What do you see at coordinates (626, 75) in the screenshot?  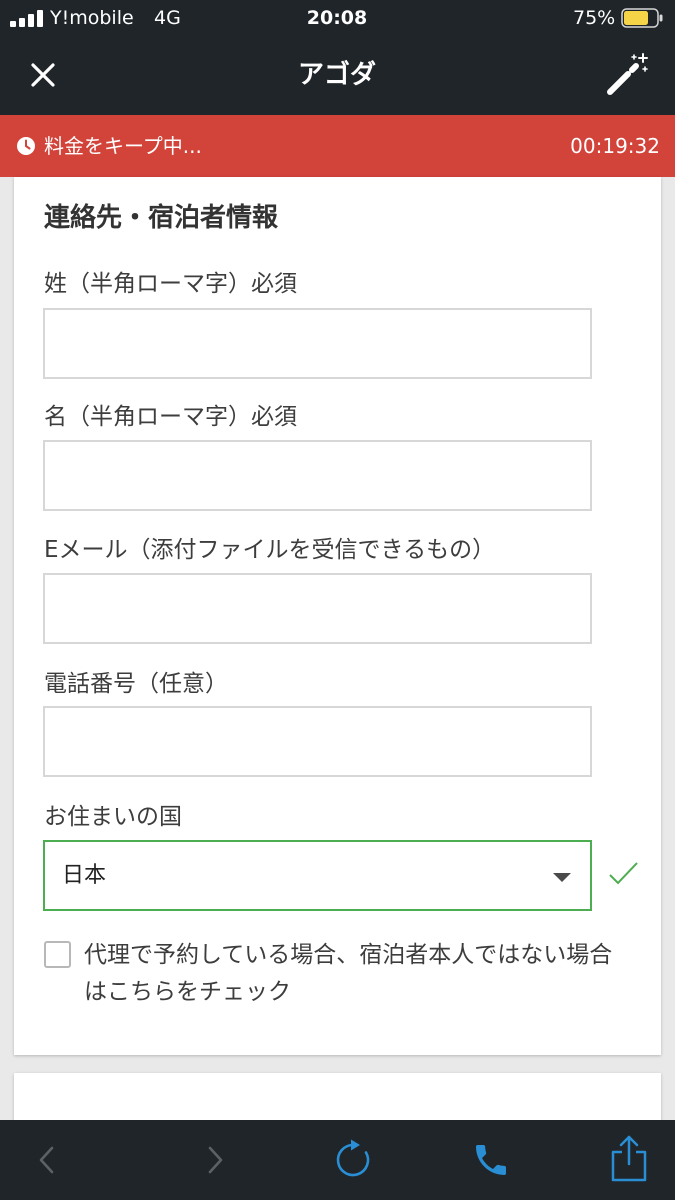 I see `magic-wand-icon` at bounding box center [626, 75].